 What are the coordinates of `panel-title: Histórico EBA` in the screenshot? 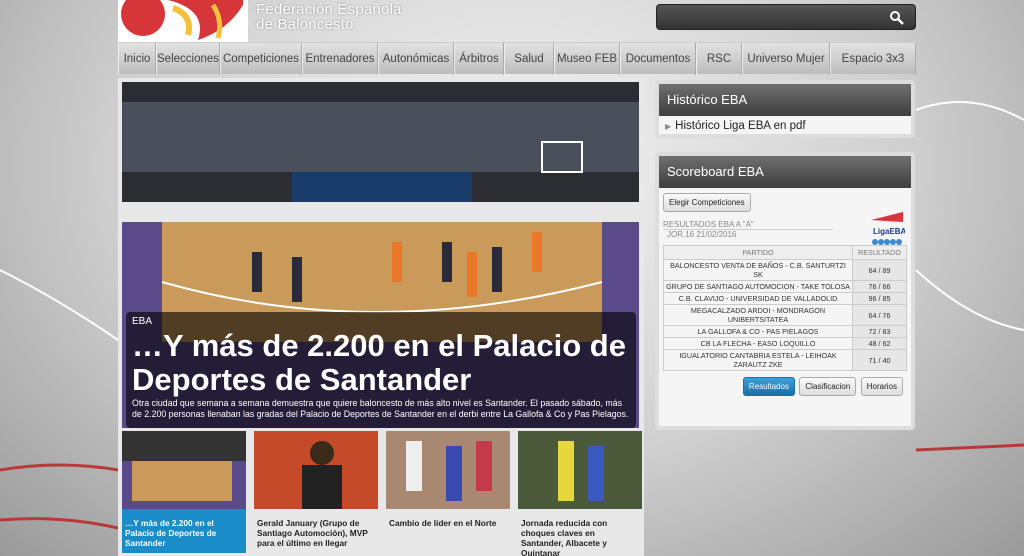 It's located at (785, 100).